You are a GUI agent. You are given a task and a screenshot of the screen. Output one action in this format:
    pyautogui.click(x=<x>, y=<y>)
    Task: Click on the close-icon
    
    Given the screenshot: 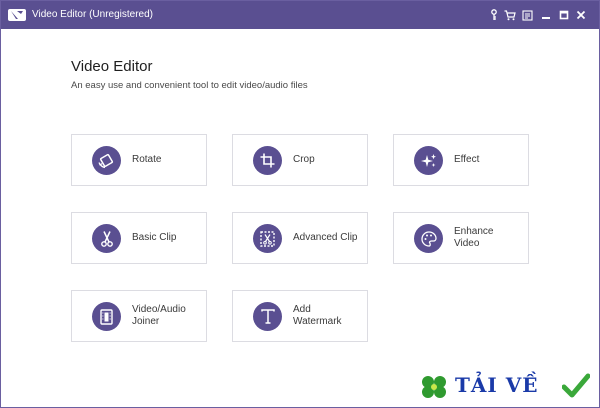 What is the action you would take?
    pyautogui.click(x=581, y=15)
    